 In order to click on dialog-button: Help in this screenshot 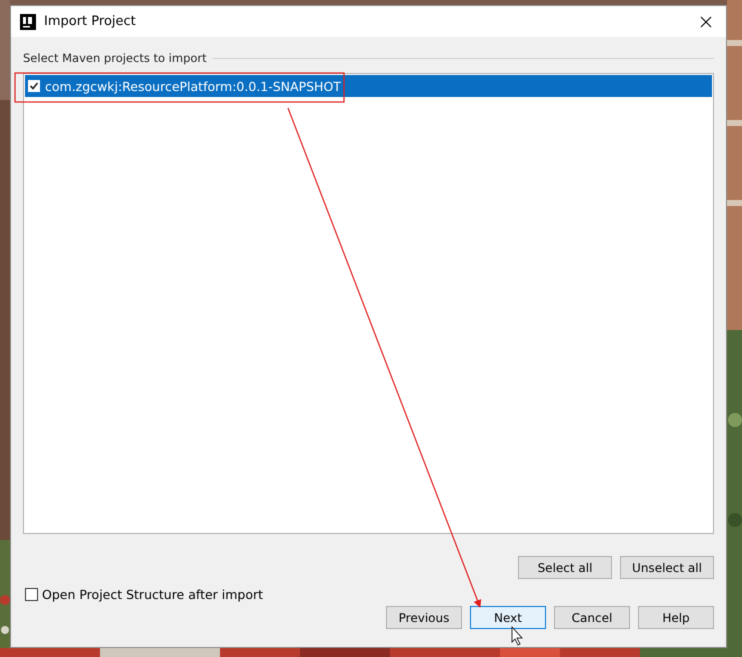, I will do `click(676, 617)`.